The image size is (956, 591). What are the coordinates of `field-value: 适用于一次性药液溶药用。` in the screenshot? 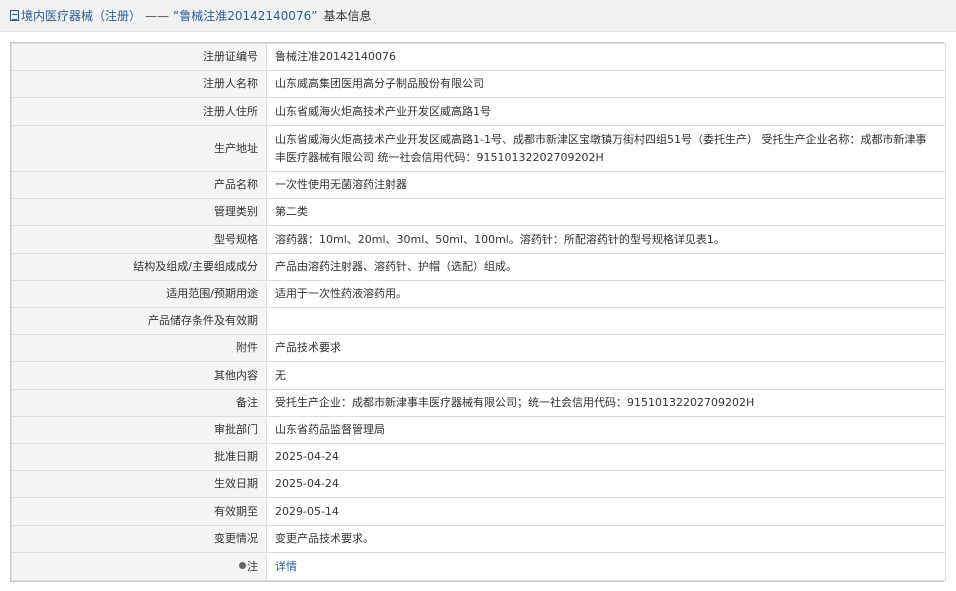 It's located at (606, 294).